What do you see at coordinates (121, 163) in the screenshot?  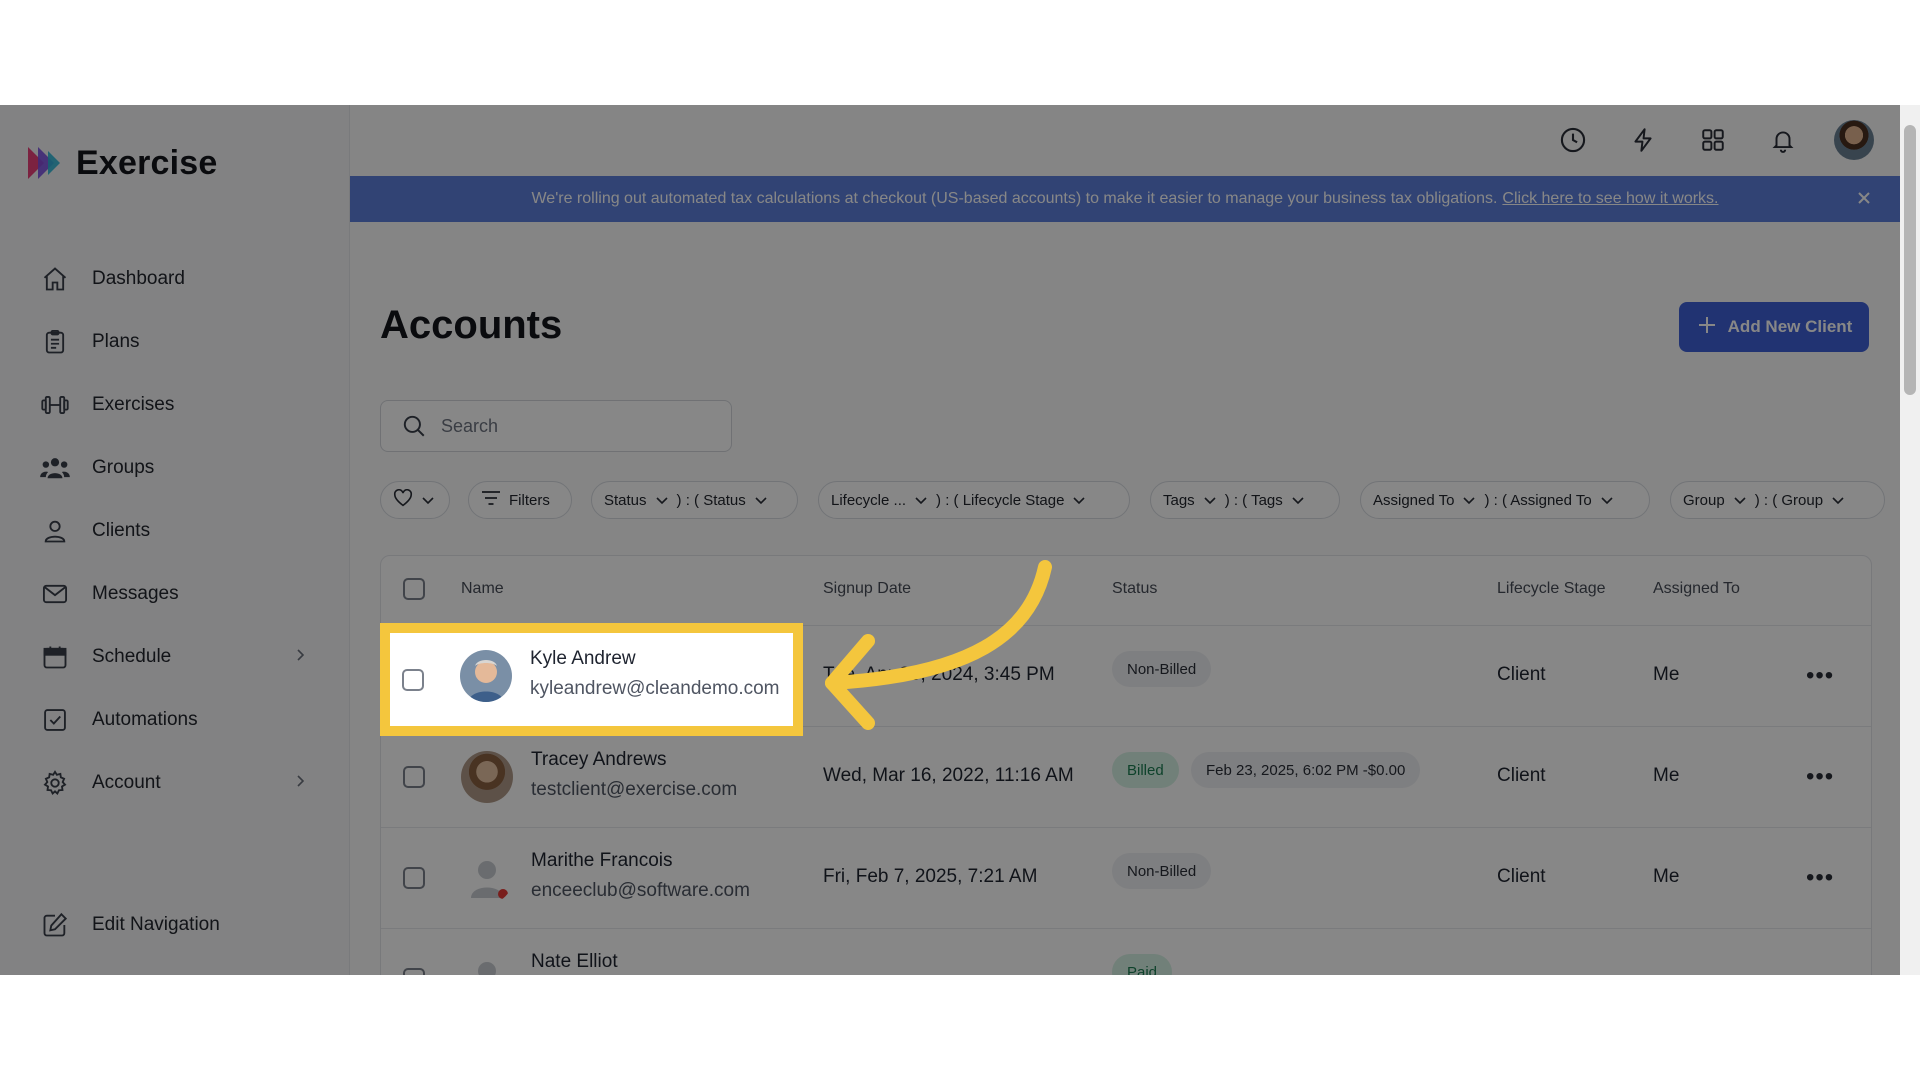 I see `logo: Exercise` at bounding box center [121, 163].